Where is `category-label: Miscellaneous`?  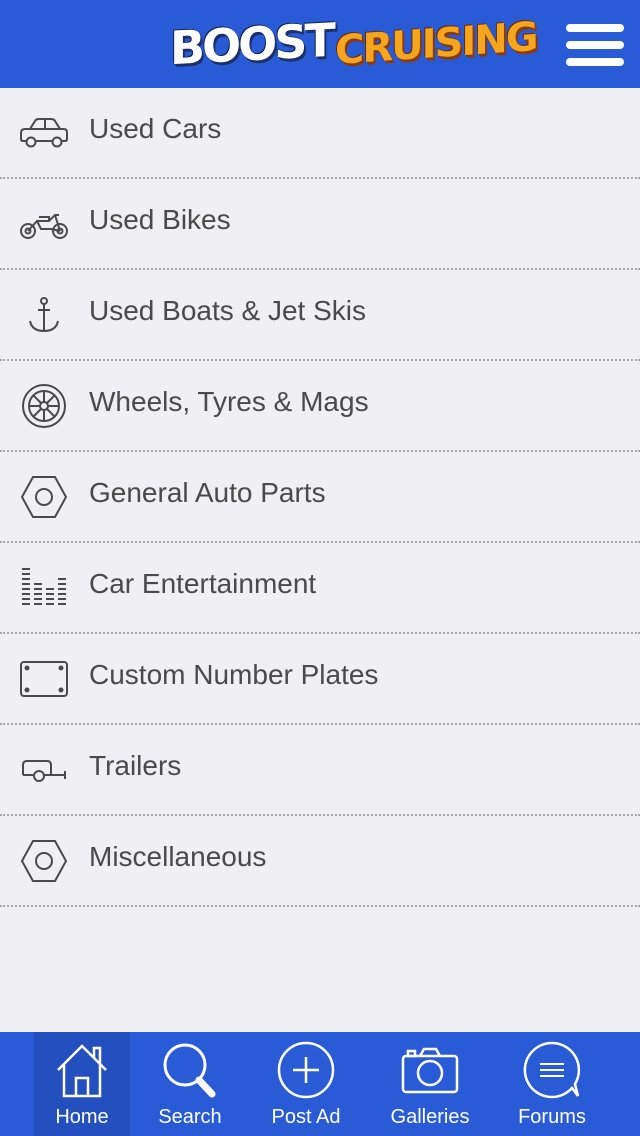
category-label: Miscellaneous is located at coordinates (178, 856).